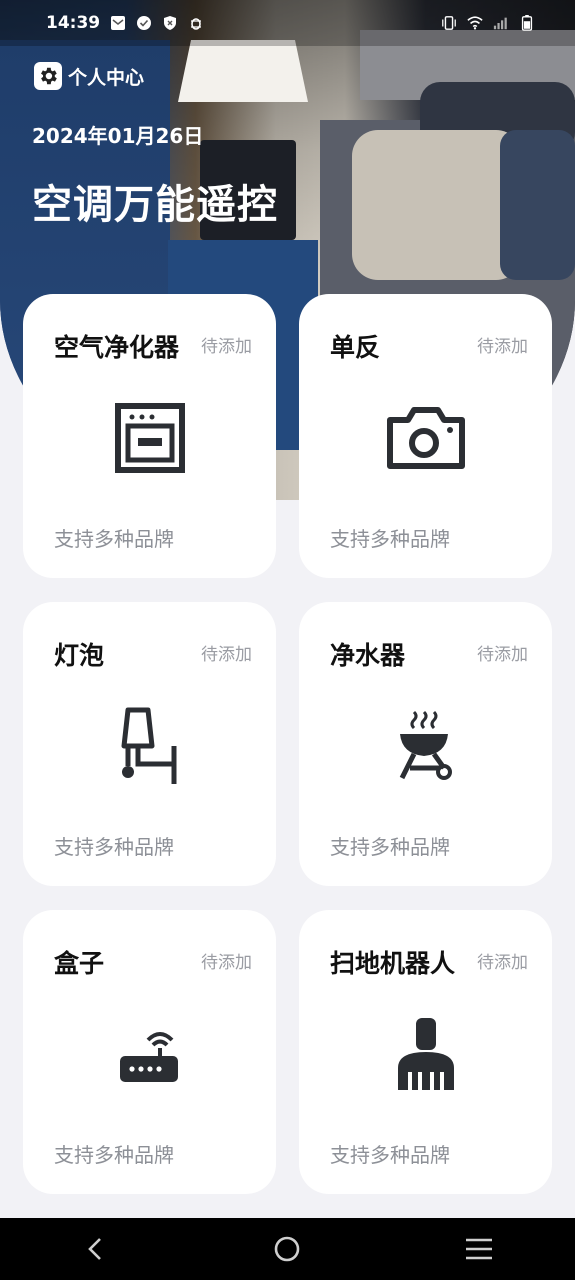 The width and height of the screenshot is (575, 1280). I want to click on wifi-icon, so click(475, 23).